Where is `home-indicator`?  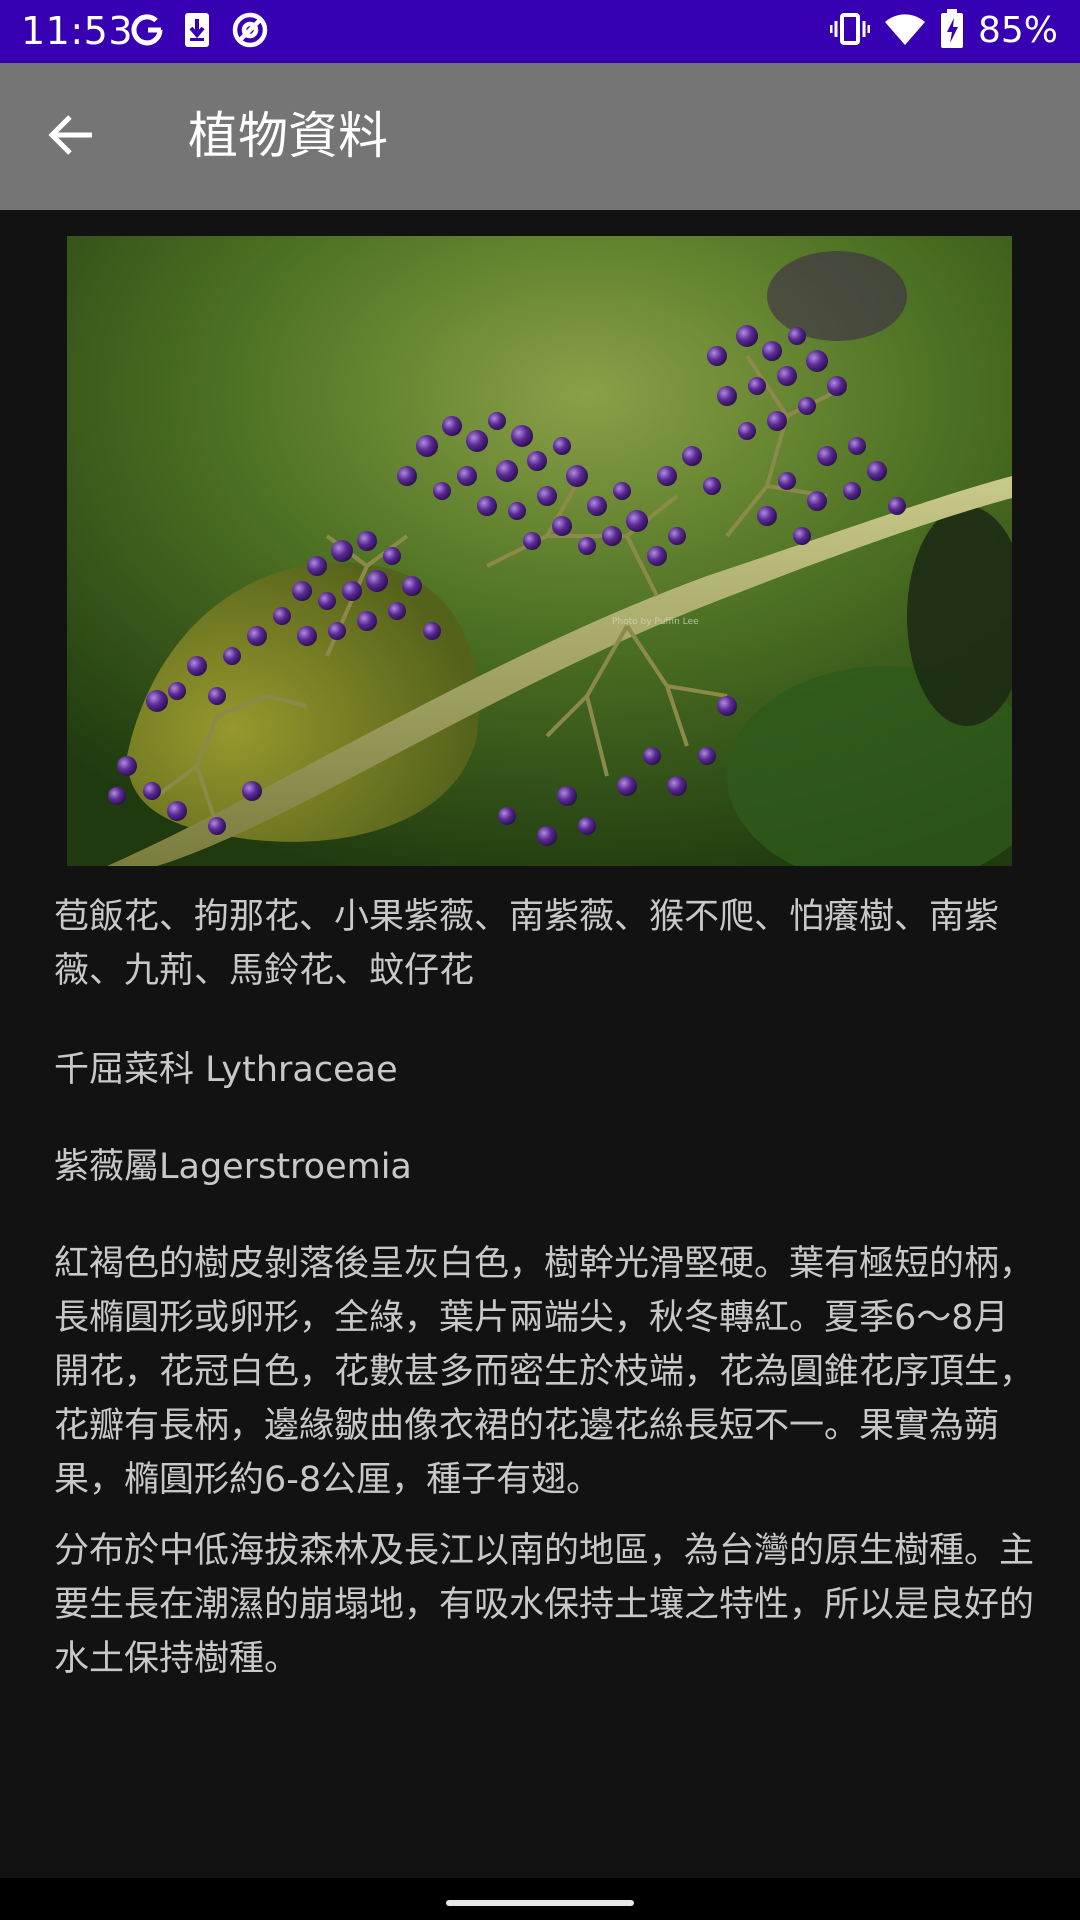
home-indicator is located at coordinates (540, 1903).